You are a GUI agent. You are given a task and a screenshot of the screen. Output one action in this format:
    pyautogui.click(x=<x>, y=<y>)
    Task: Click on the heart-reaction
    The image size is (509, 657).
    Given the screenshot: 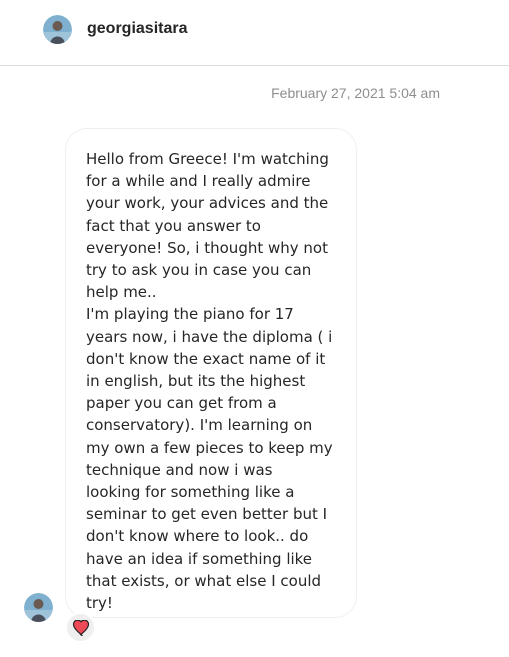 What is the action you would take?
    pyautogui.click(x=80, y=627)
    